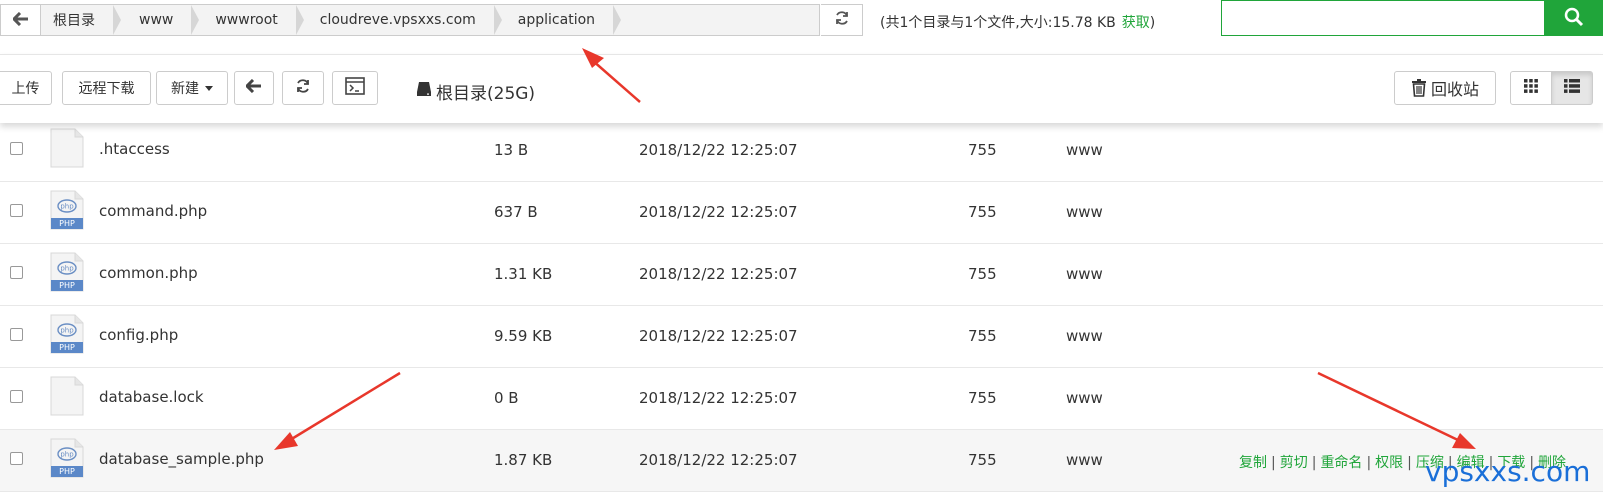  I want to click on file-name: config.php, so click(138, 335).